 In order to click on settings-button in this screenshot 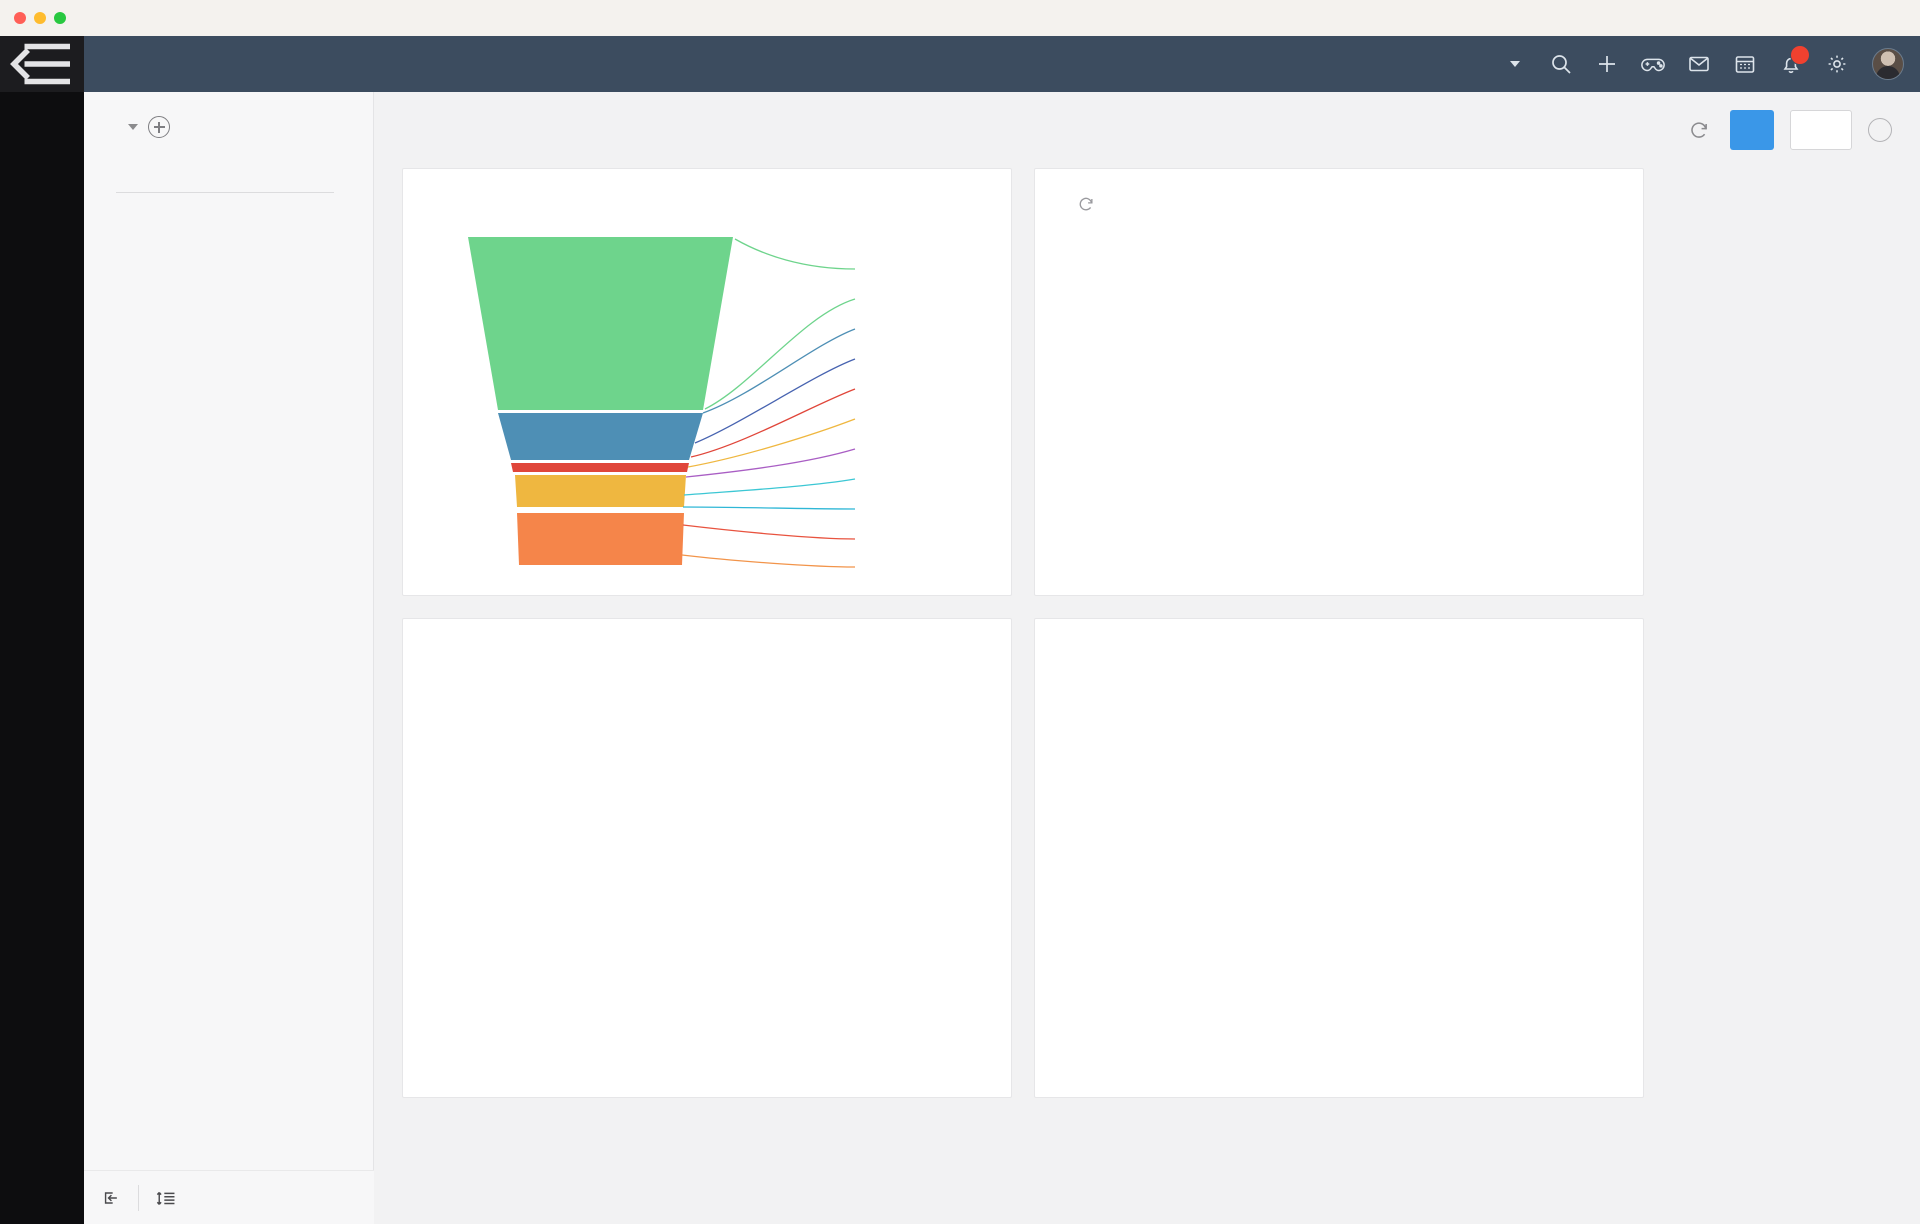, I will do `click(1837, 64)`.